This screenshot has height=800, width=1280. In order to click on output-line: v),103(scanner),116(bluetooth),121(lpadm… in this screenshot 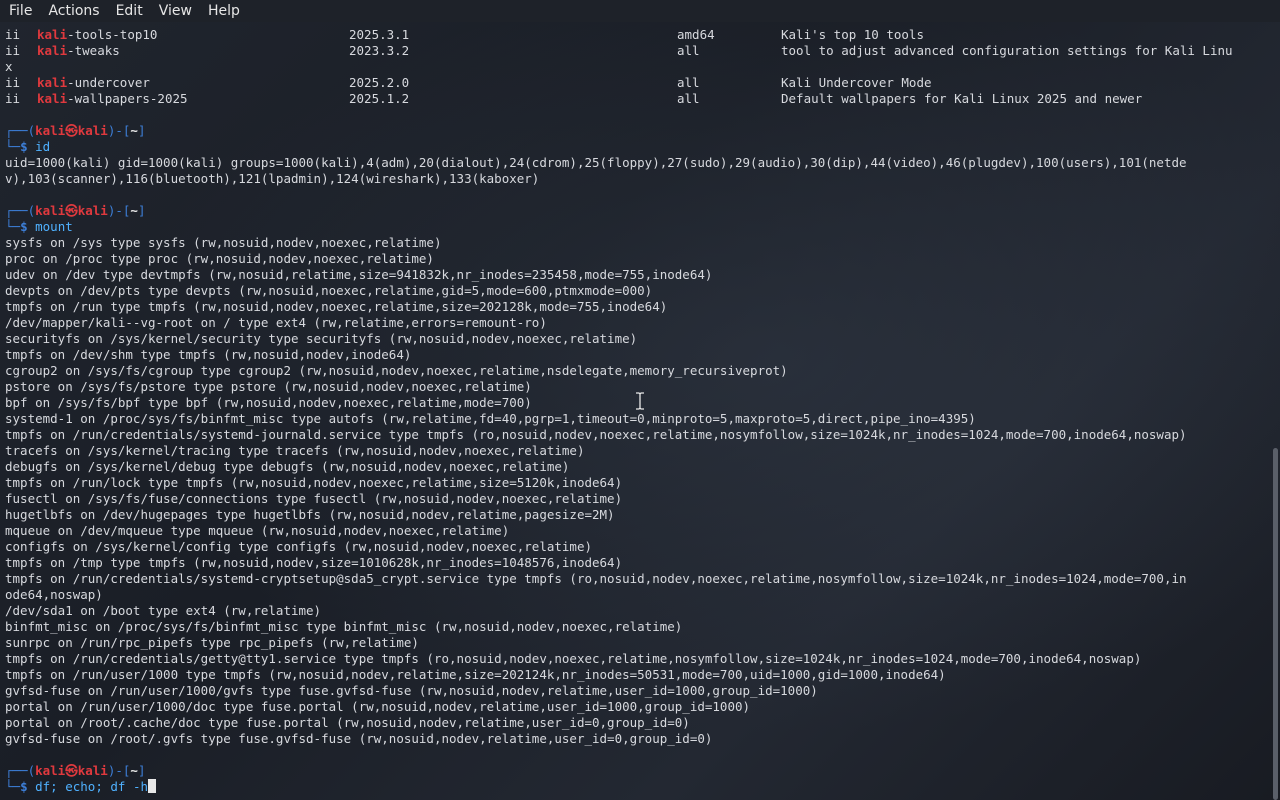, I will do `click(272, 178)`.